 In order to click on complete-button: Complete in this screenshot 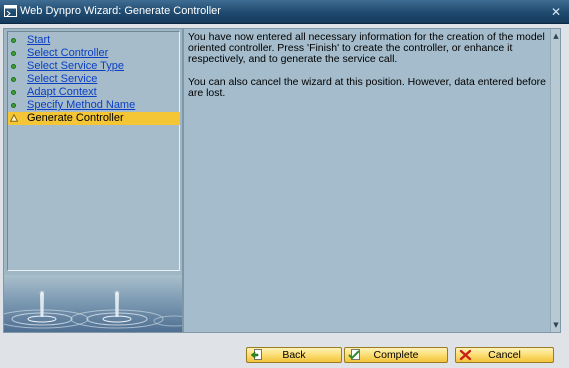, I will do `click(396, 355)`.